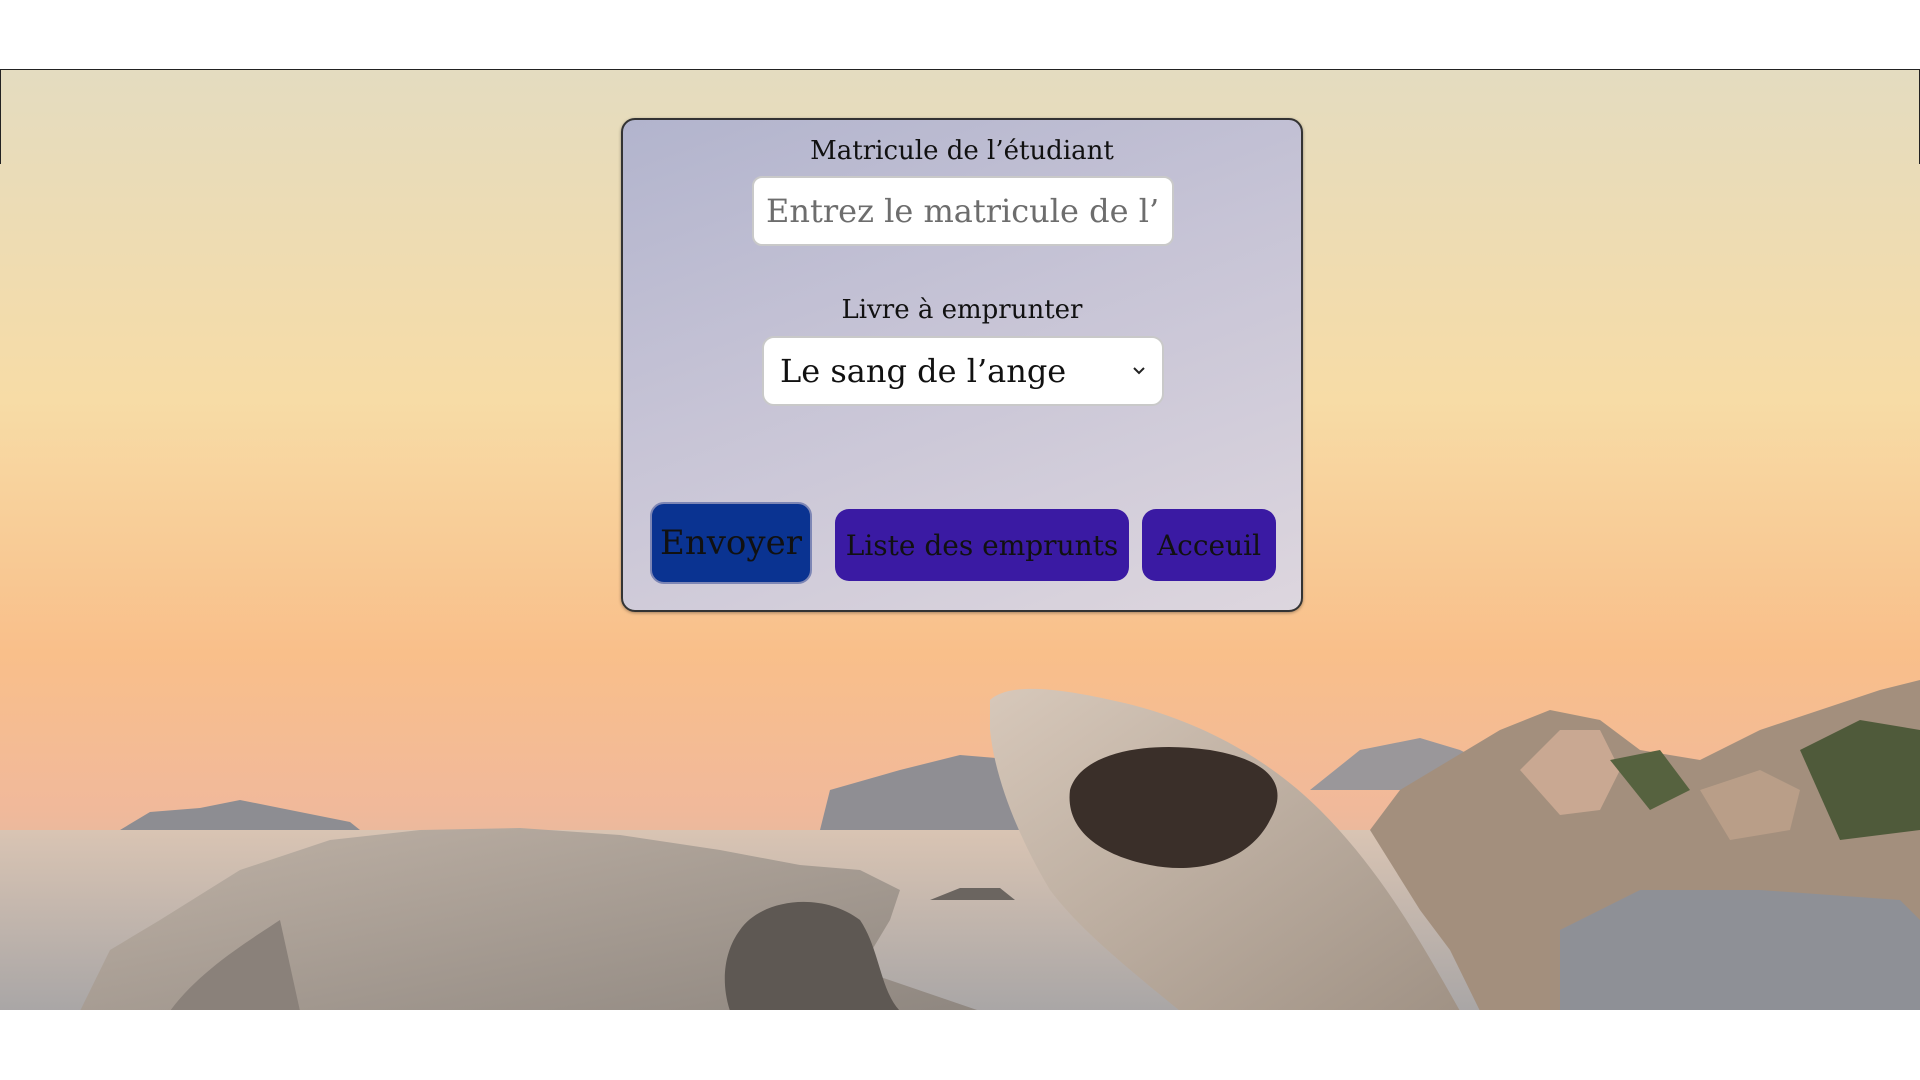 The image size is (1920, 1080). I want to click on accueil-button: Acceuil, so click(1209, 545).